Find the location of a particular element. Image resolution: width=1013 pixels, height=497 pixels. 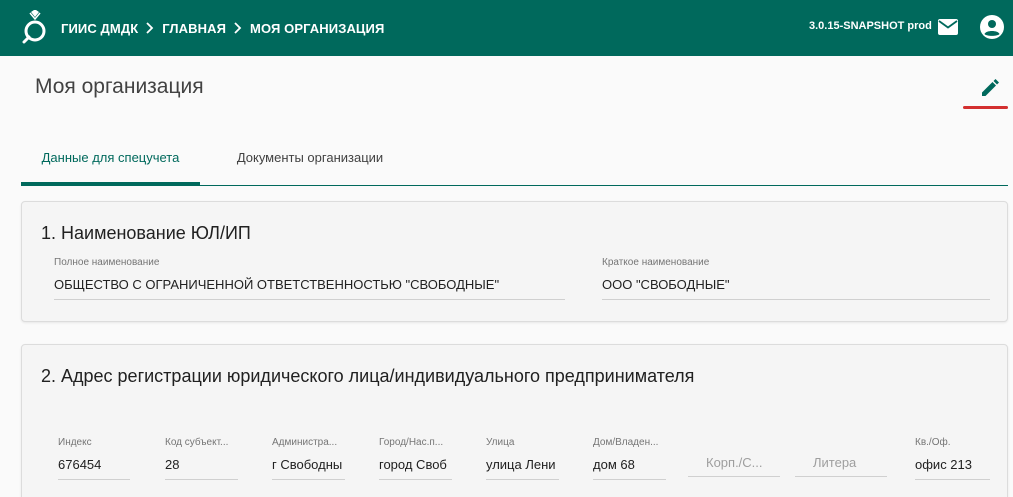

edit-button-underline is located at coordinates (985, 107).